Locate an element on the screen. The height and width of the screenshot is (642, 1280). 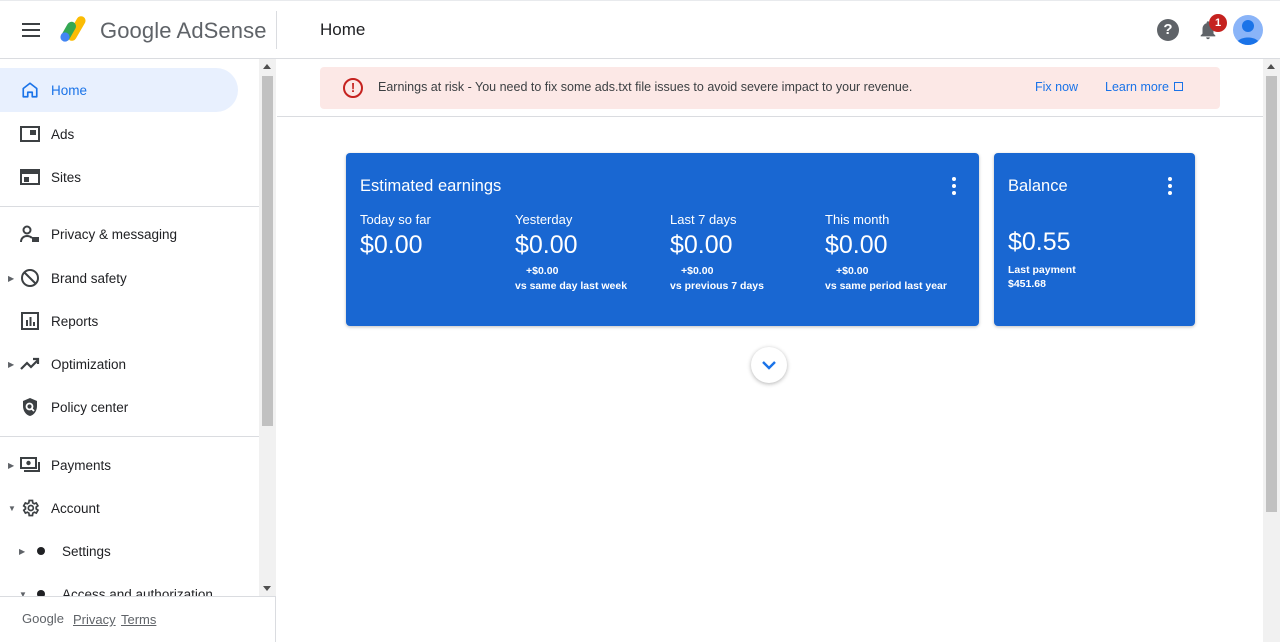
avatar-person-icon is located at coordinates (1248, 32).